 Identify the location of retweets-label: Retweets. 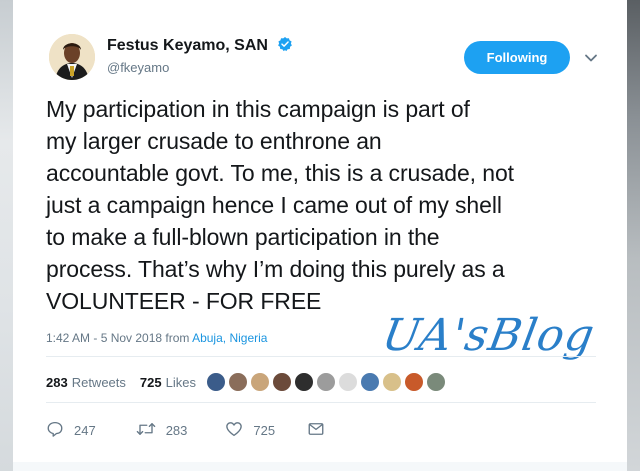
(99, 382).